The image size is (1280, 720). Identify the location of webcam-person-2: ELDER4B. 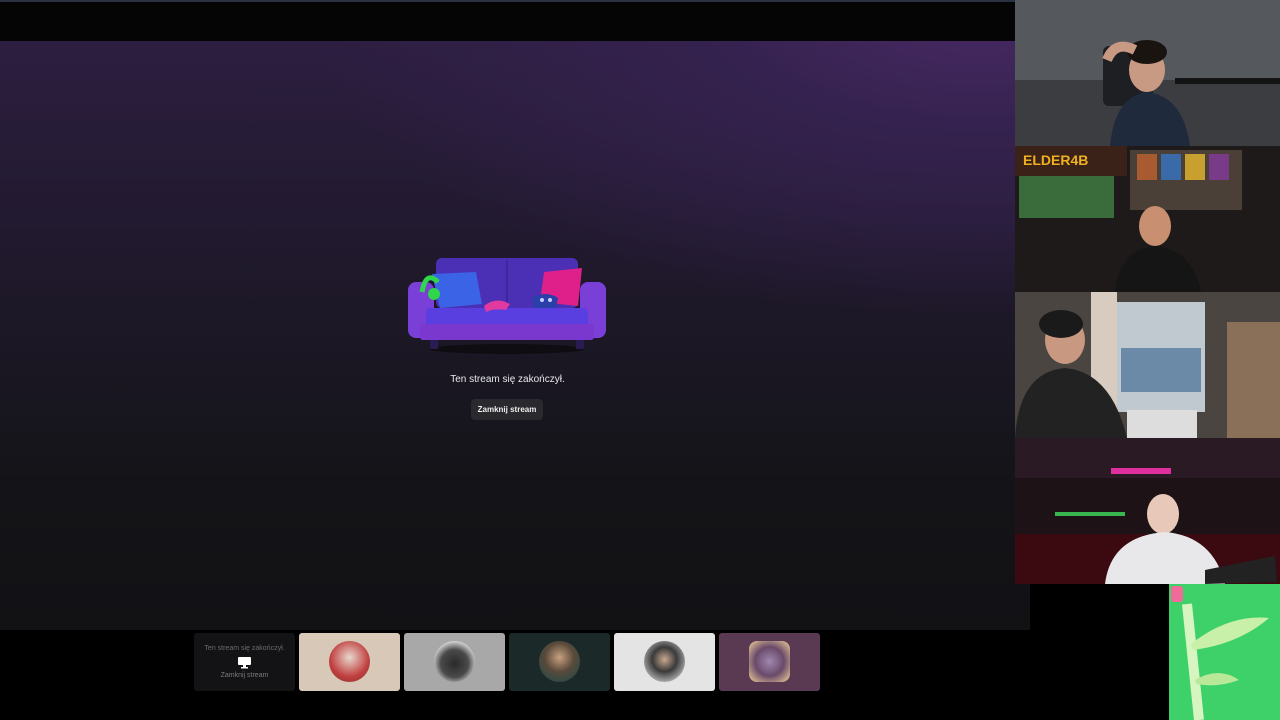
(1147, 219).